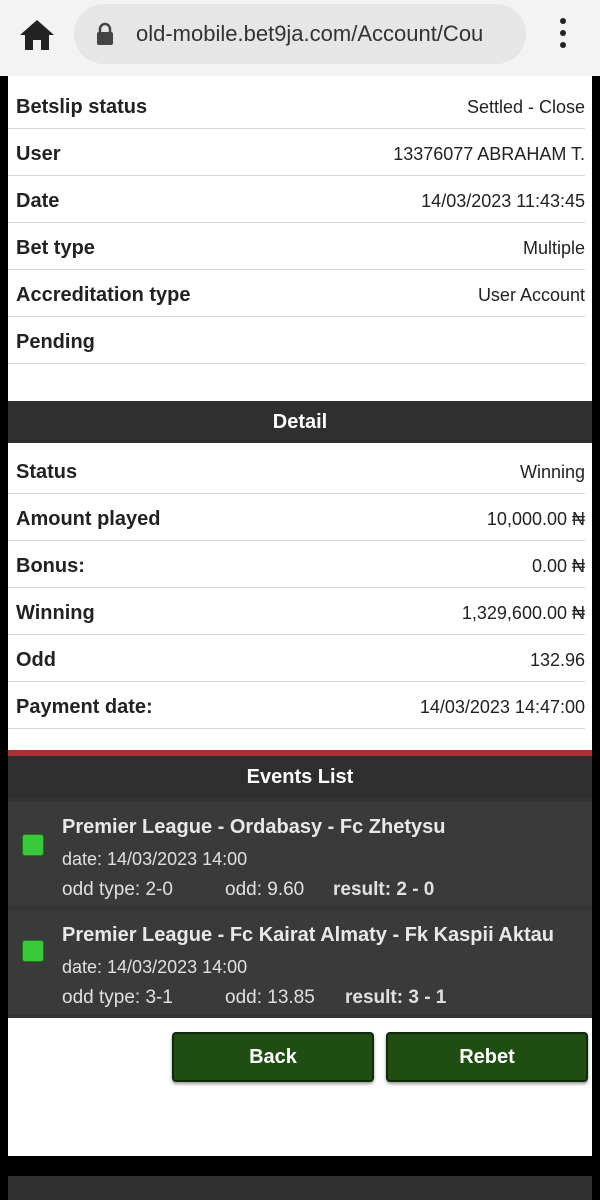 The image size is (600, 1200). What do you see at coordinates (296, 611) in the screenshot?
I see `detail-row: Winning 1,329,600.00 ₦` at bounding box center [296, 611].